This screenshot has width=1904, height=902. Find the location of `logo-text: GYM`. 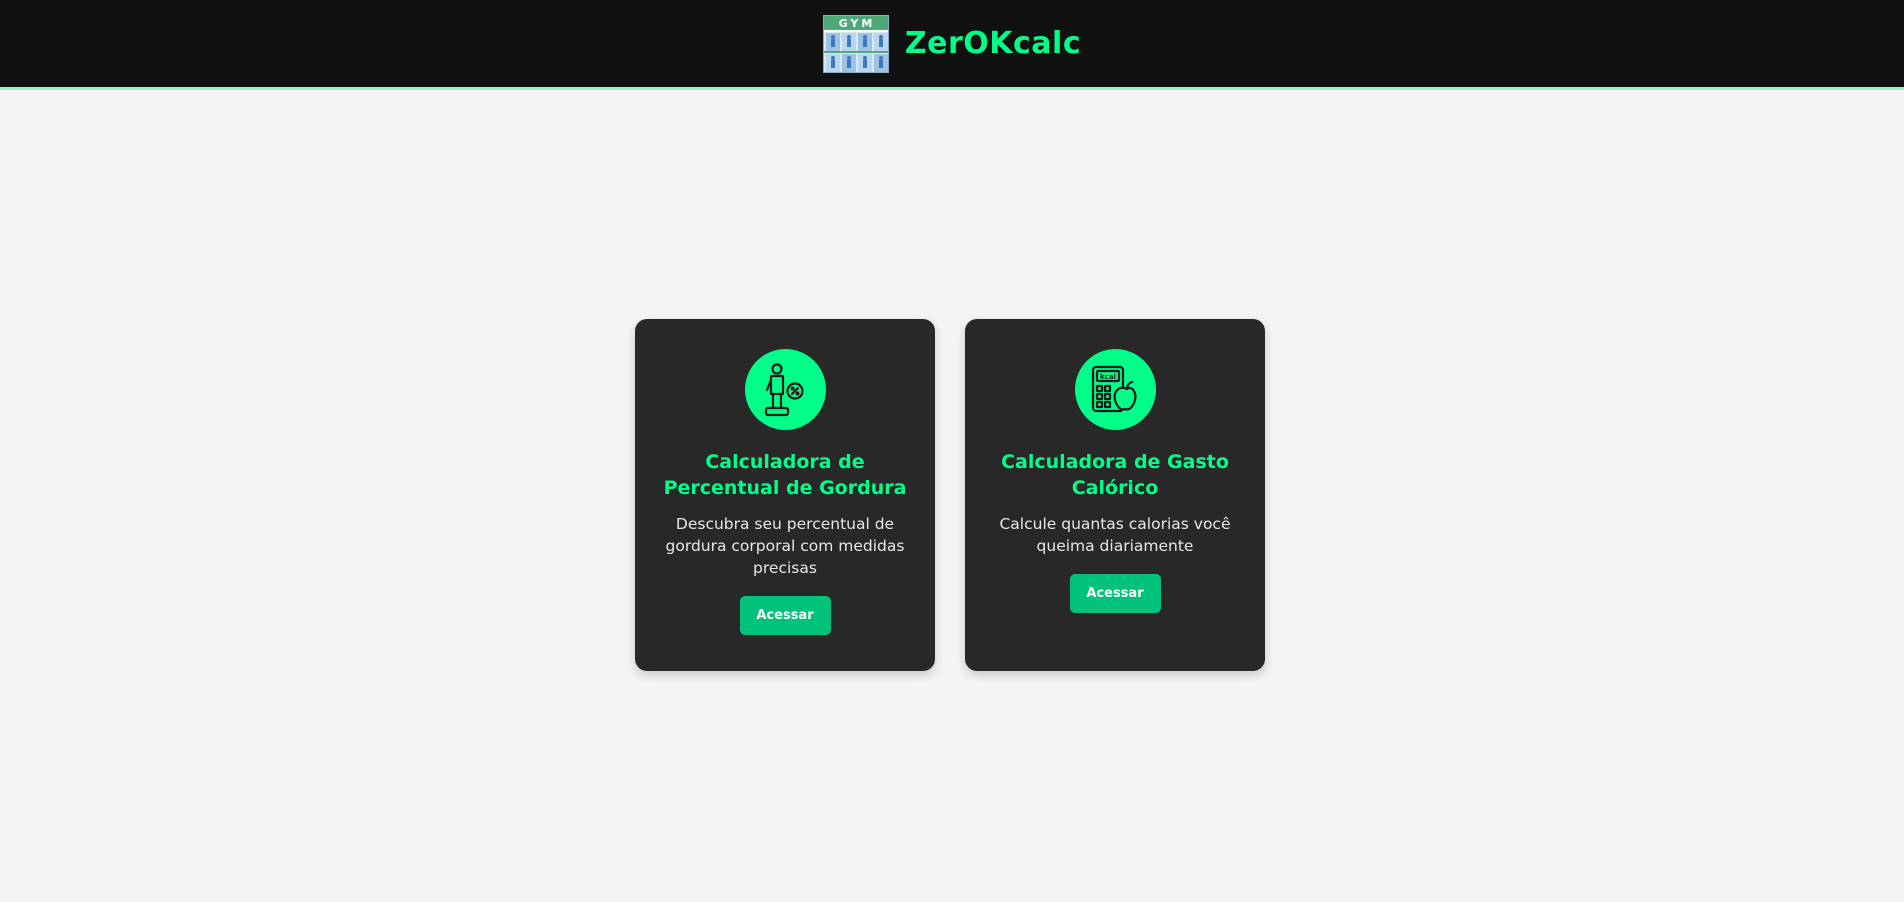

logo-text: GYM is located at coordinates (857, 23).